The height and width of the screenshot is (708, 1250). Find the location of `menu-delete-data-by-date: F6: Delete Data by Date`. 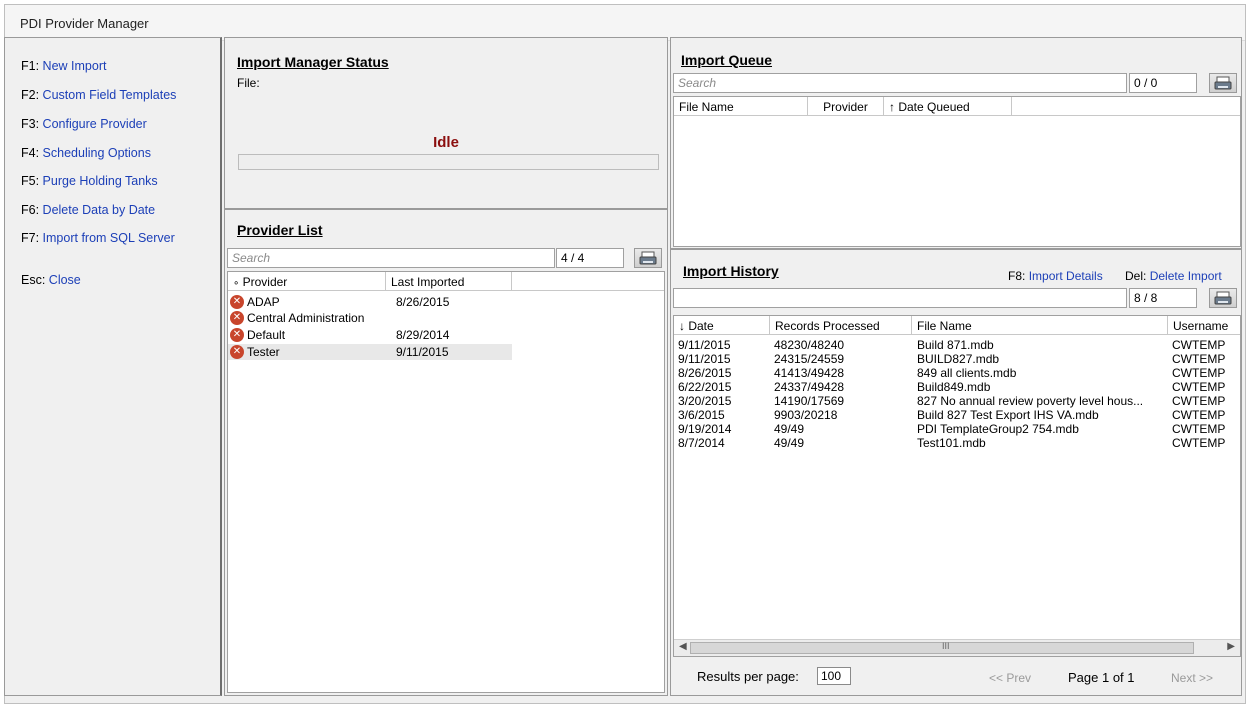

menu-delete-data-by-date: F6: Delete Data by Date is located at coordinates (88, 210).